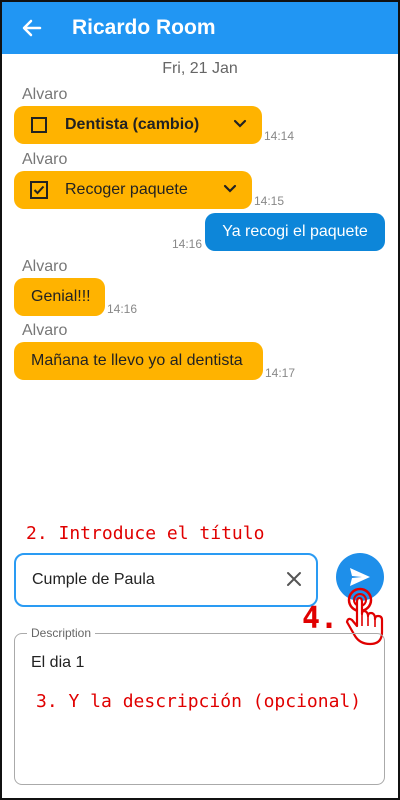  Describe the element at coordinates (294, 579) in the screenshot. I see `clear-icon` at that location.